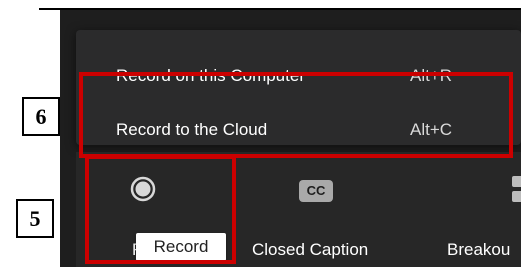 This screenshot has width=521, height=267. What do you see at coordinates (310, 249) in the screenshot?
I see `closed-caption-button-label: Closed Caption` at bounding box center [310, 249].